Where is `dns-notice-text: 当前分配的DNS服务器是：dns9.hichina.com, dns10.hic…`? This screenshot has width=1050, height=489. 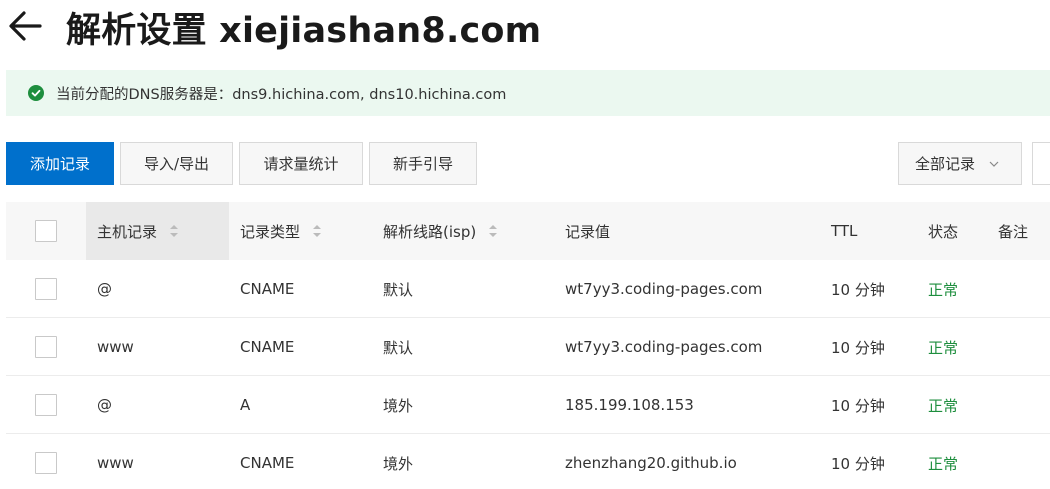
dns-notice-text: 当前分配的DNS服务器是：dns9.hichina.com, dns10.hic… is located at coordinates (281, 94).